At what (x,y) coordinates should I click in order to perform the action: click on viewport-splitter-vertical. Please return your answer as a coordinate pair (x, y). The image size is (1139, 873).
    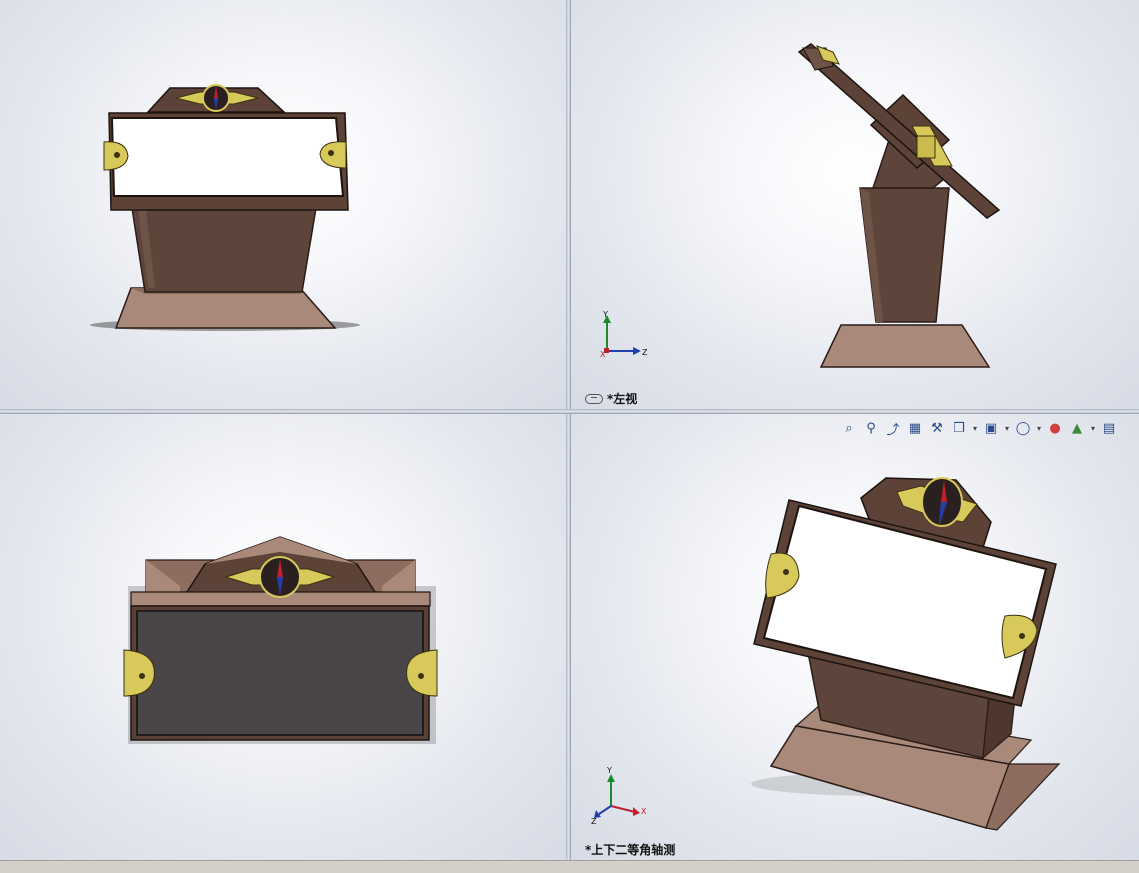
    Looking at the image, I should click on (568, 430).